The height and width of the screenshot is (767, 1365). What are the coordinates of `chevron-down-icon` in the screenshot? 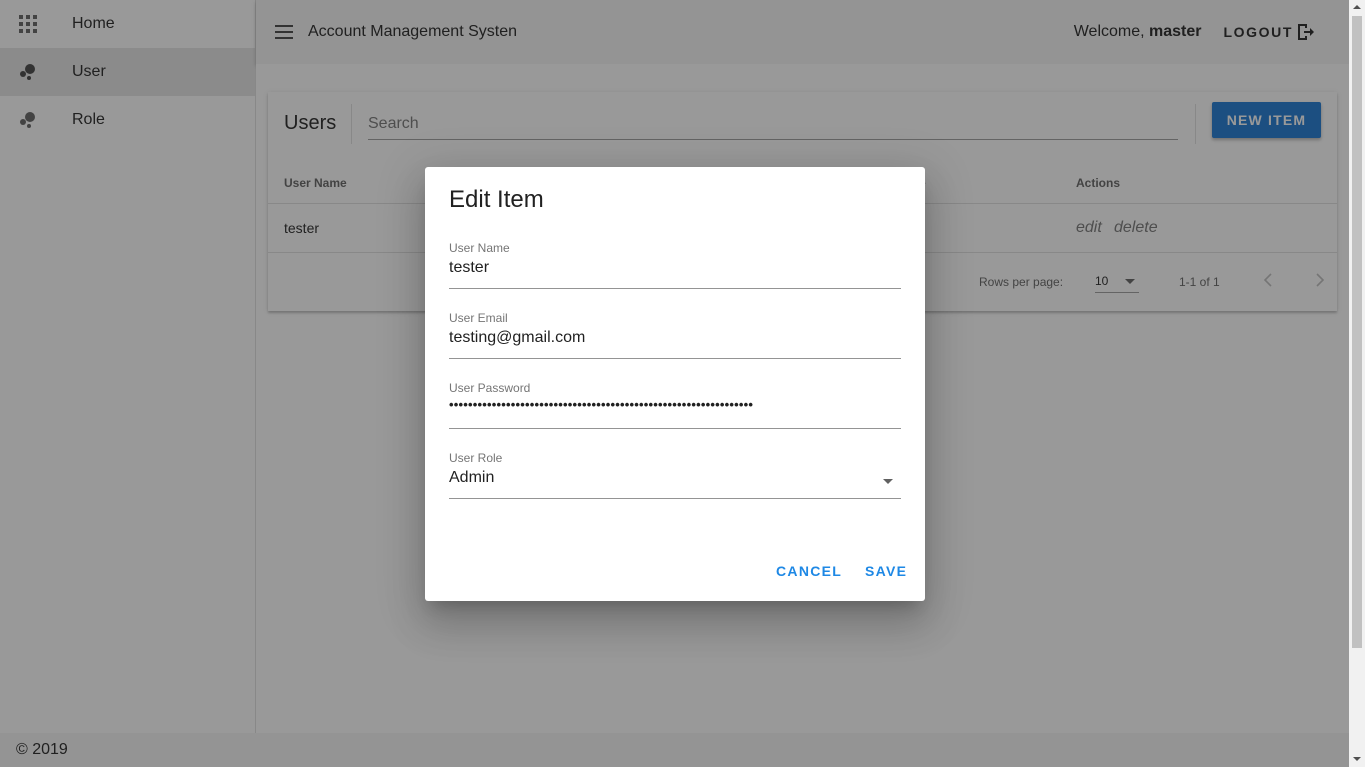 It's located at (888, 481).